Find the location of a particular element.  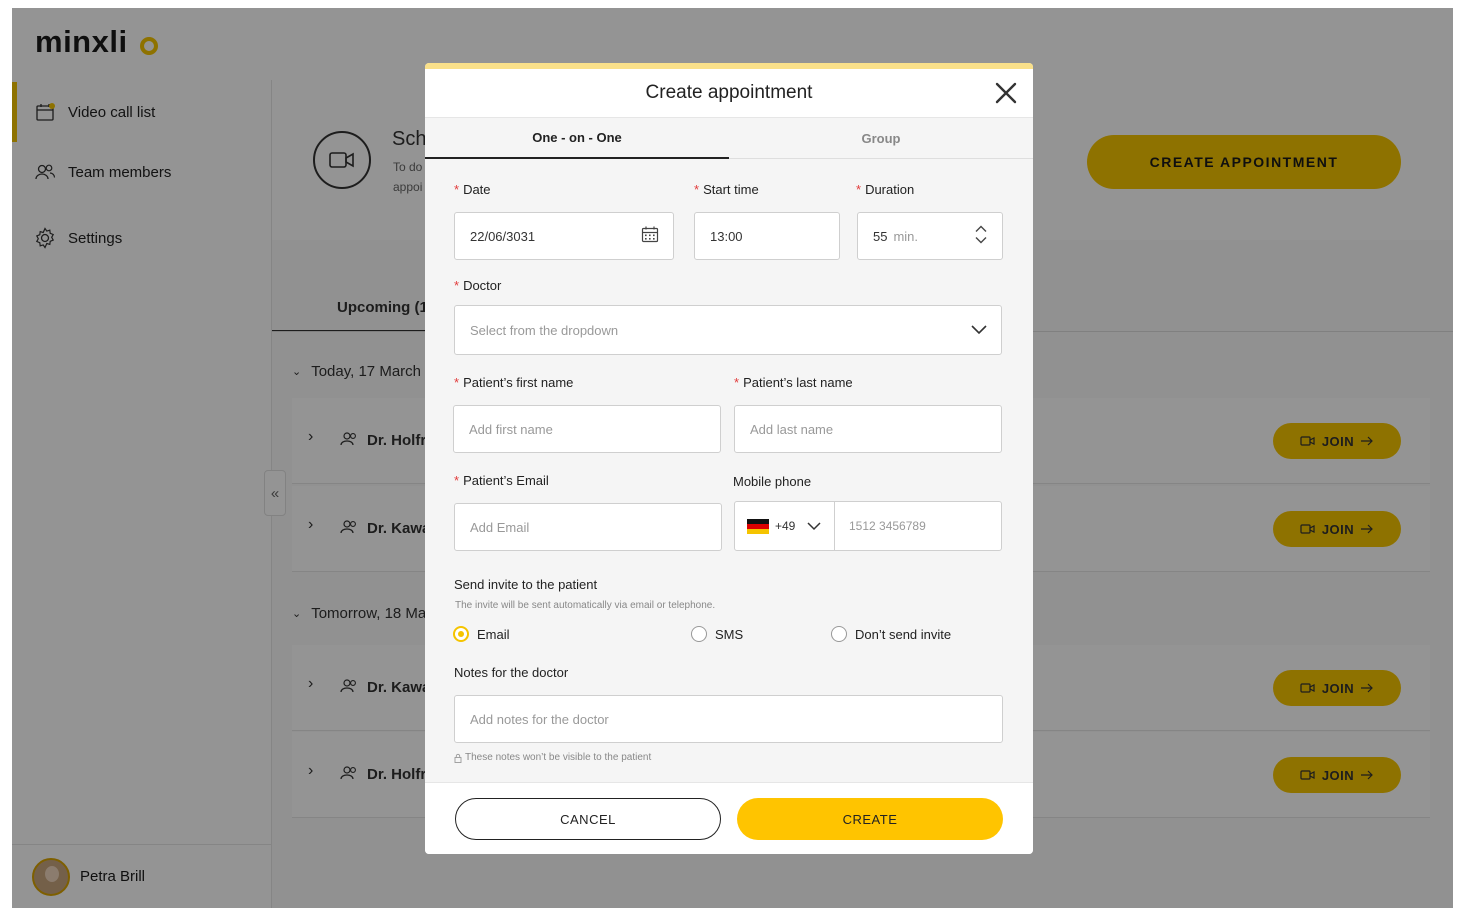

first-name-field: Add first name is located at coordinates (587, 429).